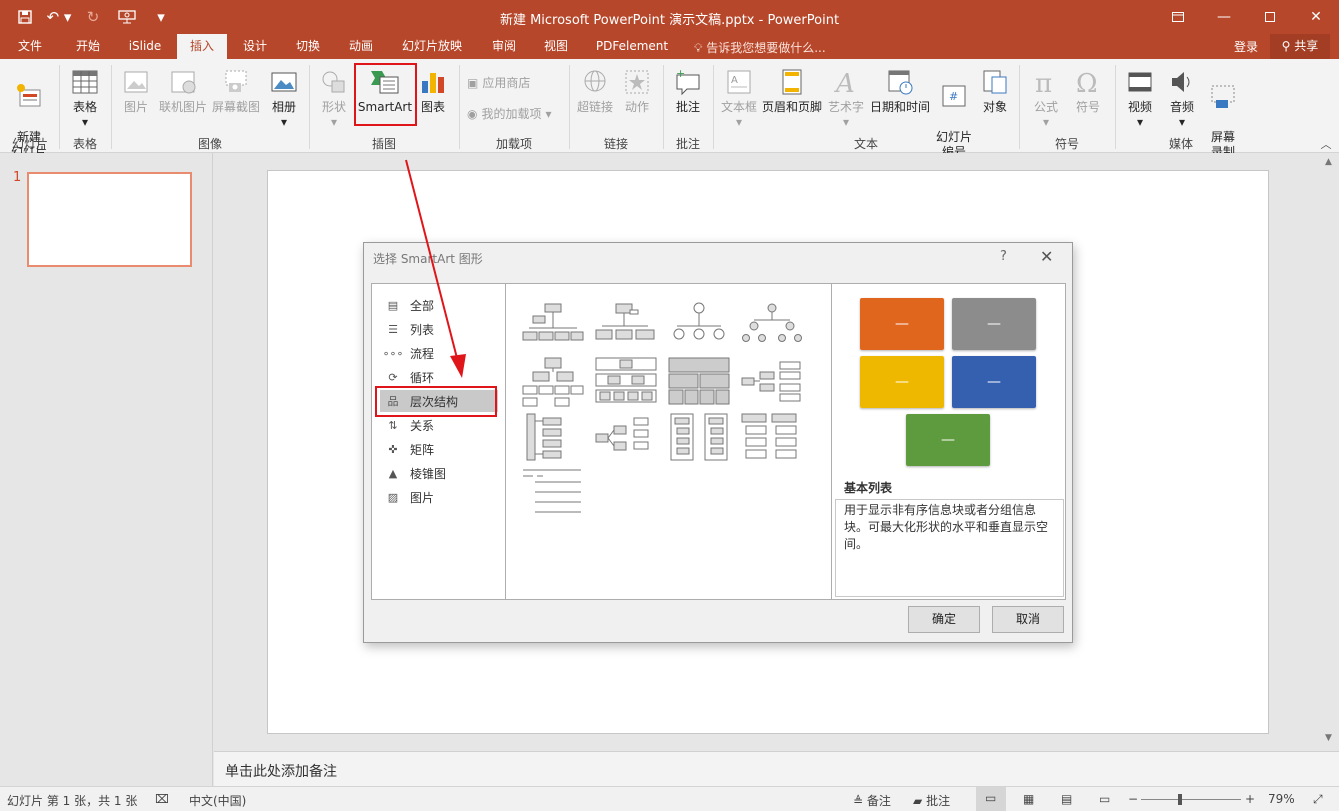  Describe the element at coordinates (498, 82) in the screenshot. I see `store-button: ▣ 应用商店` at that location.